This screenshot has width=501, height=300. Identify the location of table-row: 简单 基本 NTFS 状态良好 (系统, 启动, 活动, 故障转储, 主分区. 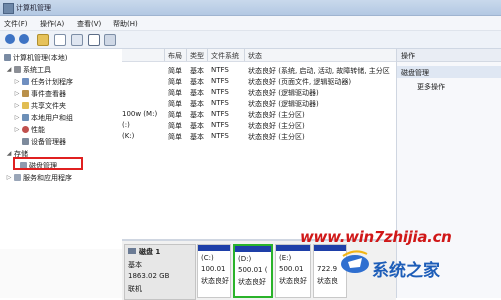
(259, 69).